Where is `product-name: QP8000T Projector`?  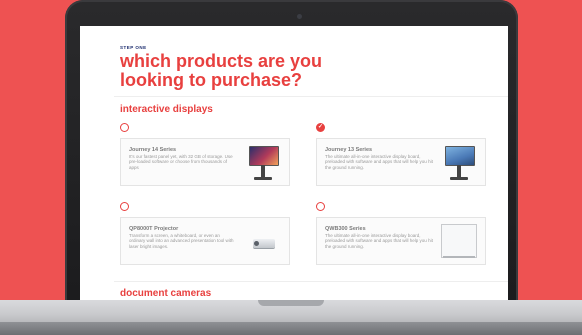
product-name: QP8000T Projector is located at coordinates (154, 229).